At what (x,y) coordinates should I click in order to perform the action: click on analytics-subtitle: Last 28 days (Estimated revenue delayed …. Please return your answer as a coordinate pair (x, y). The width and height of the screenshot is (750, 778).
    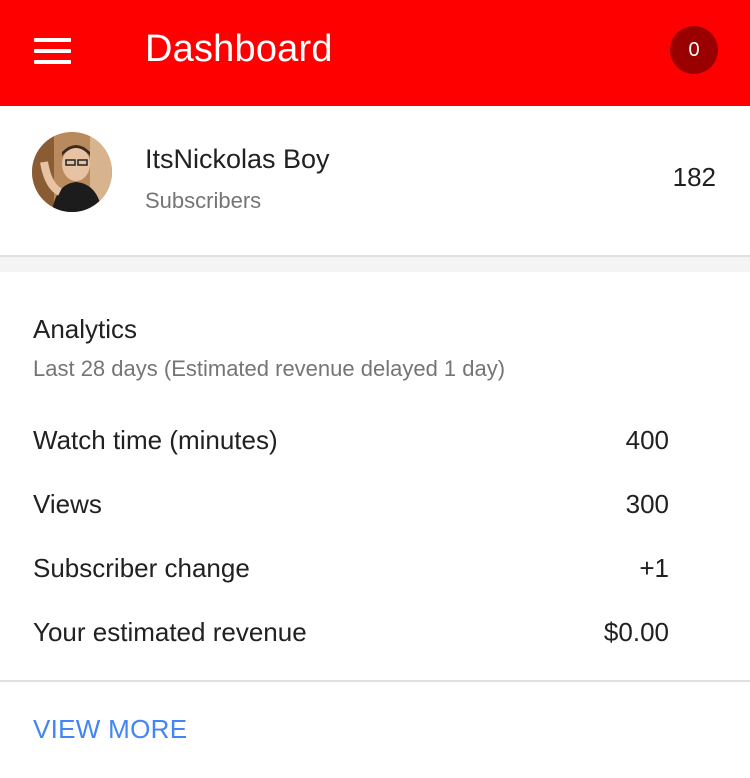
    Looking at the image, I should click on (269, 368).